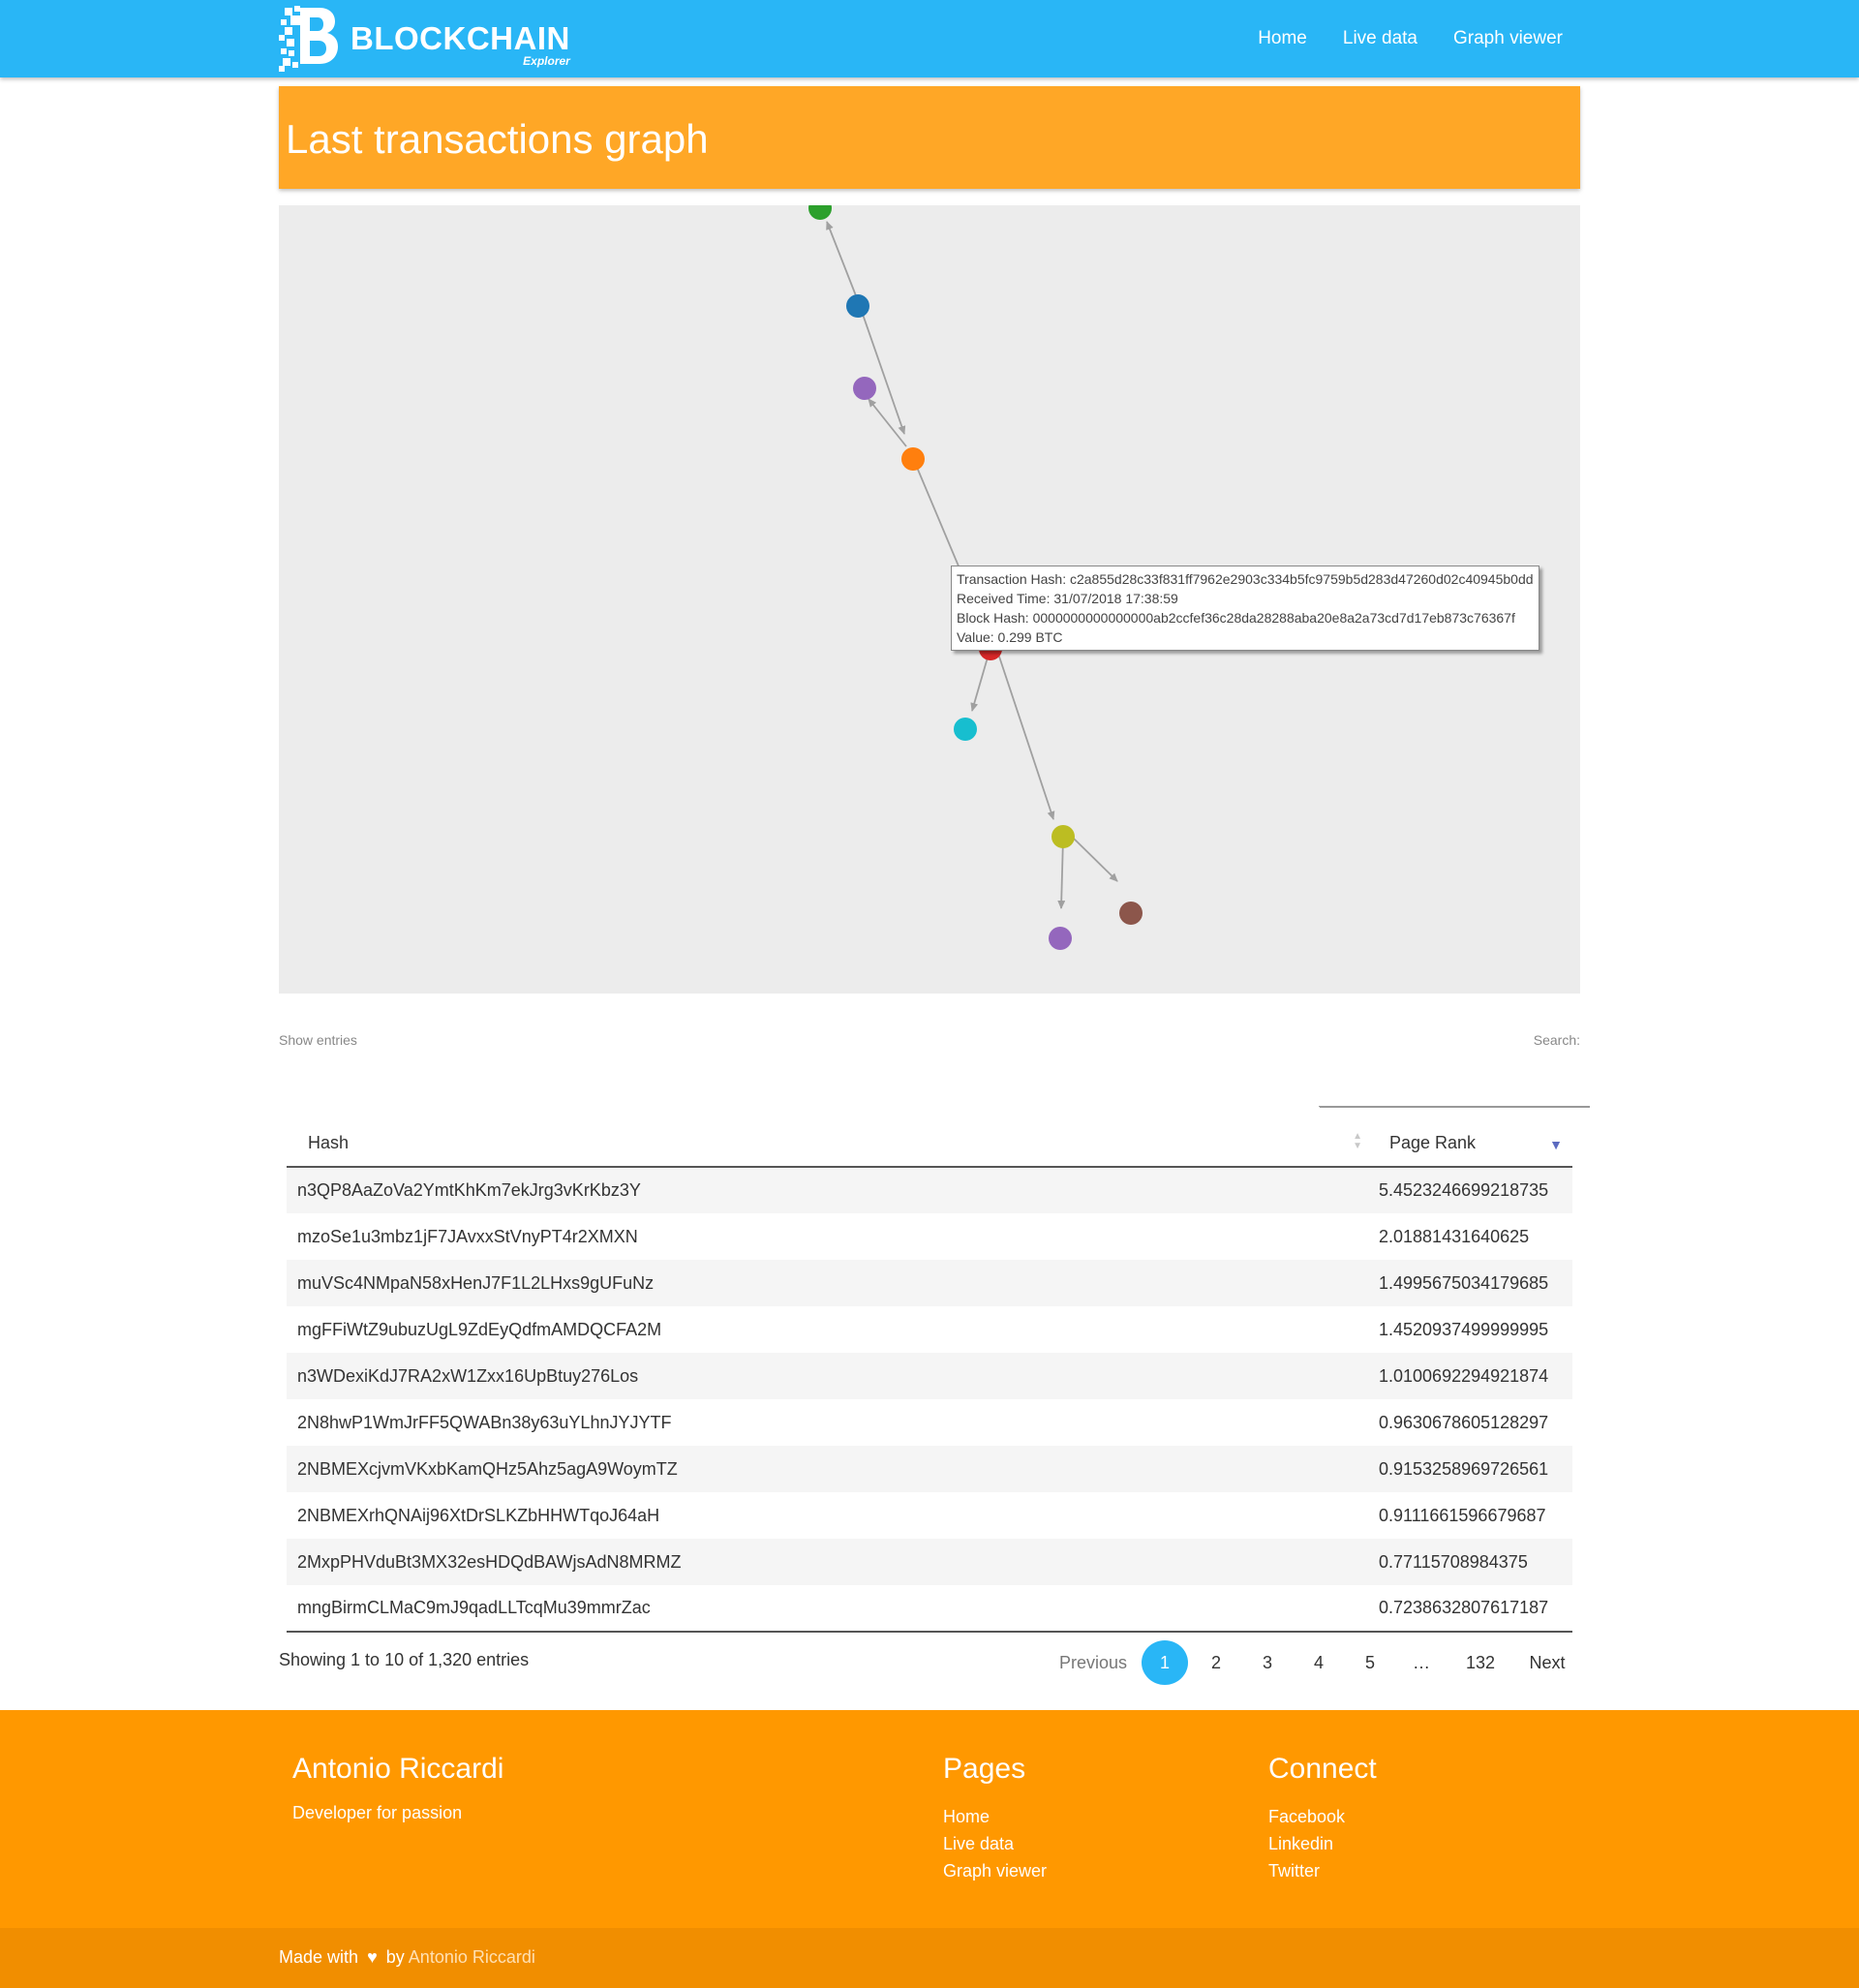  I want to click on page-last-button: 132, so click(1480, 1662).